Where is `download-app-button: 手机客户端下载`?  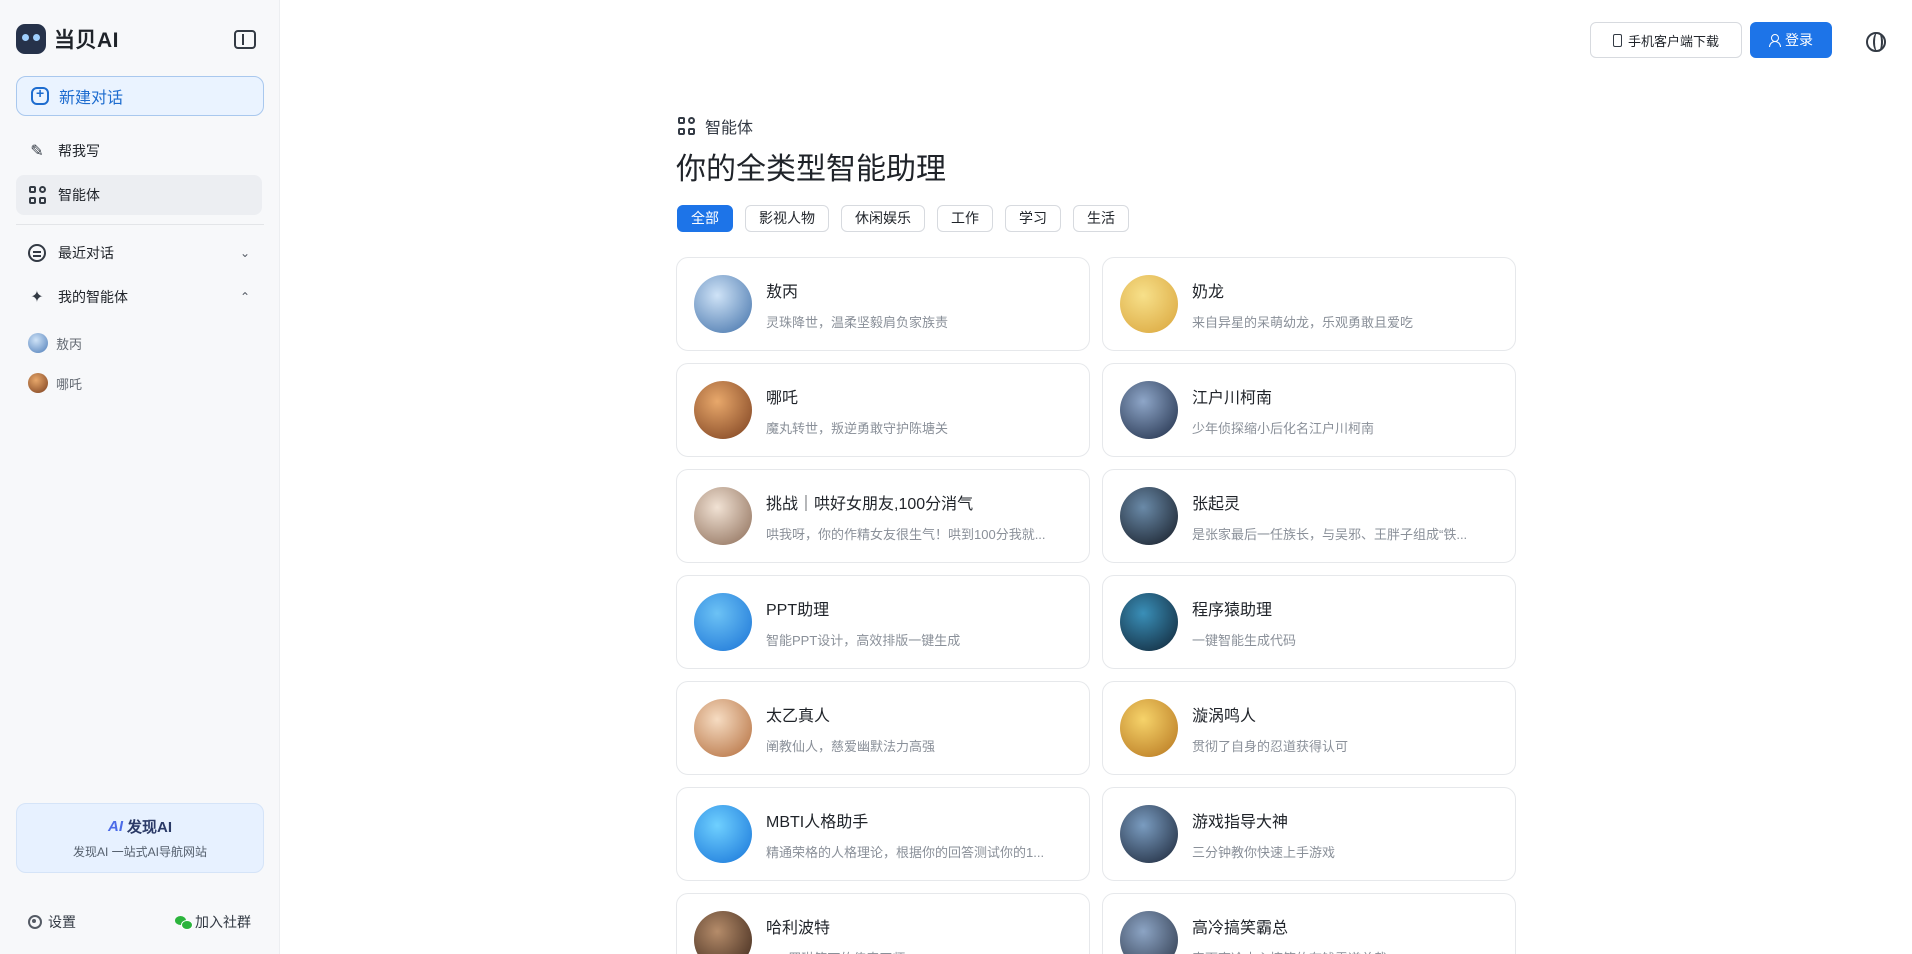 download-app-button: 手机客户端下载 is located at coordinates (1666, 40).